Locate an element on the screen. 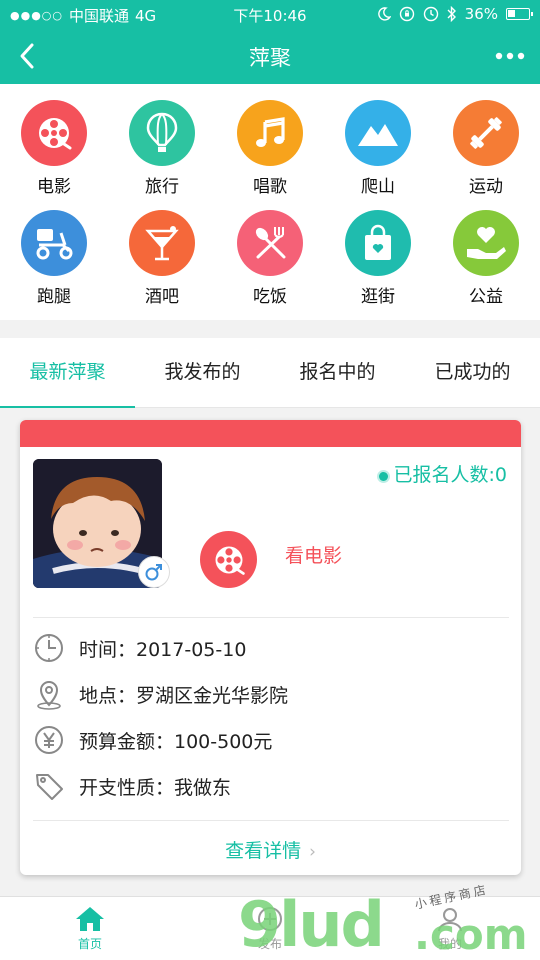  page-title: 萍聚 is located at coordinates (270, 58).